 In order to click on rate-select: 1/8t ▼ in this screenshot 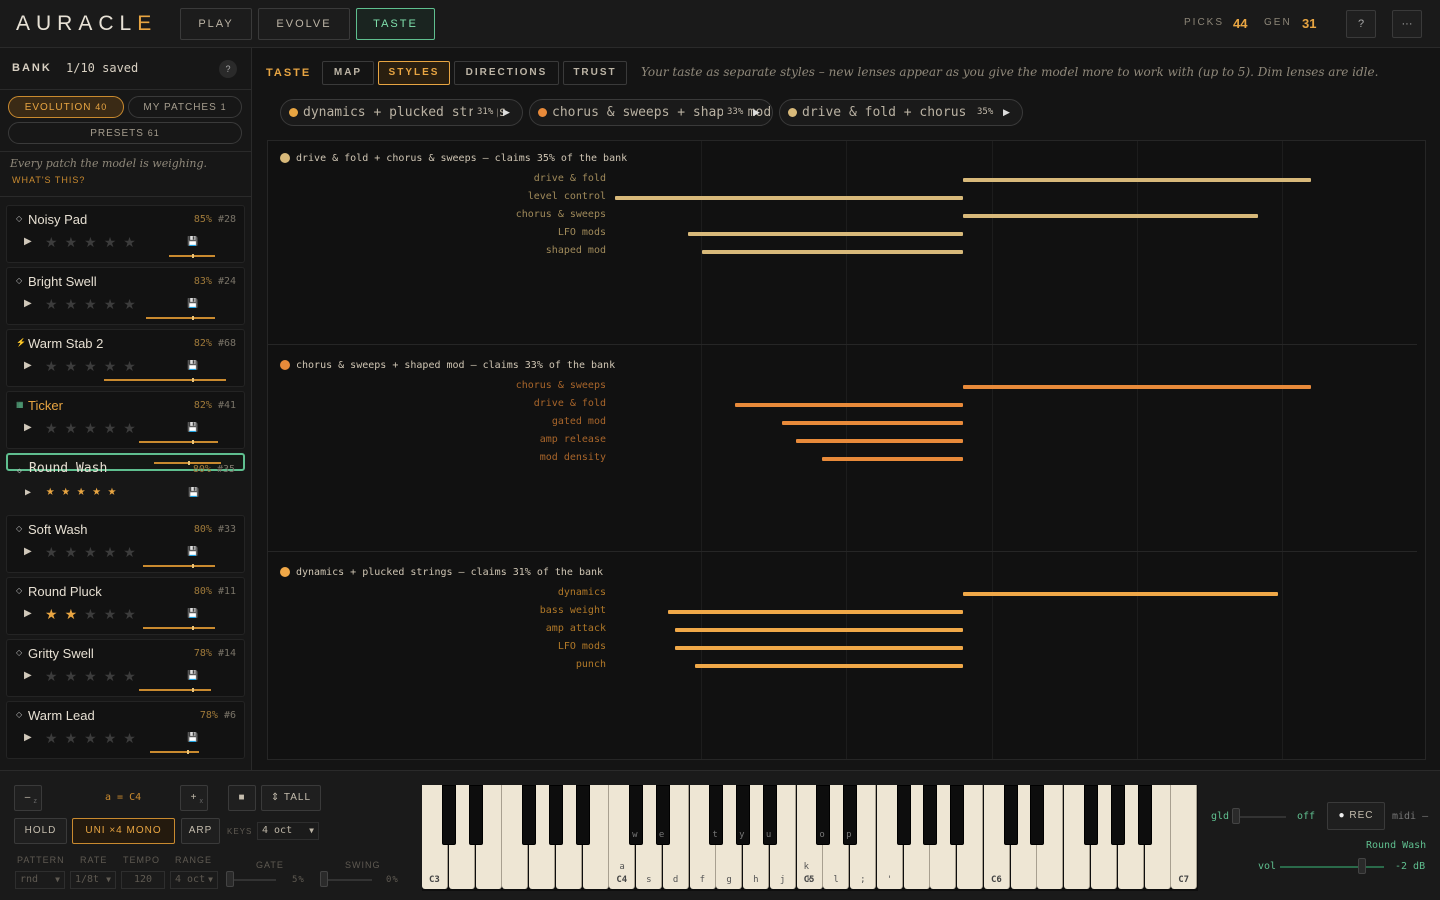, I will do `click(93, 880)`.